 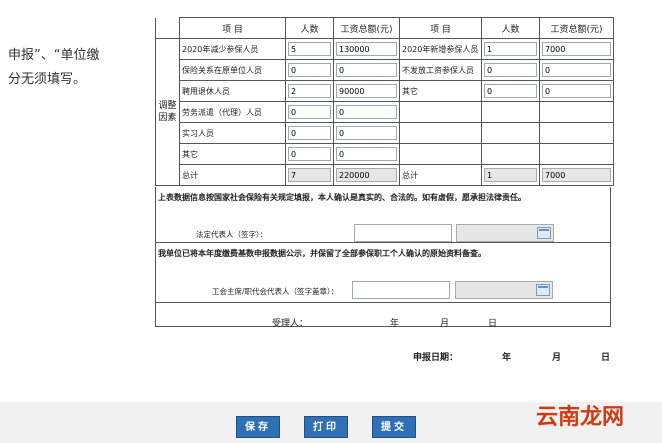 What do you see at coordinates (275, 291) in the screenshot?
I see `union-rep-label: 工会主席/职代会代表人（签字盖章）：` at bounding box center [275, 291].